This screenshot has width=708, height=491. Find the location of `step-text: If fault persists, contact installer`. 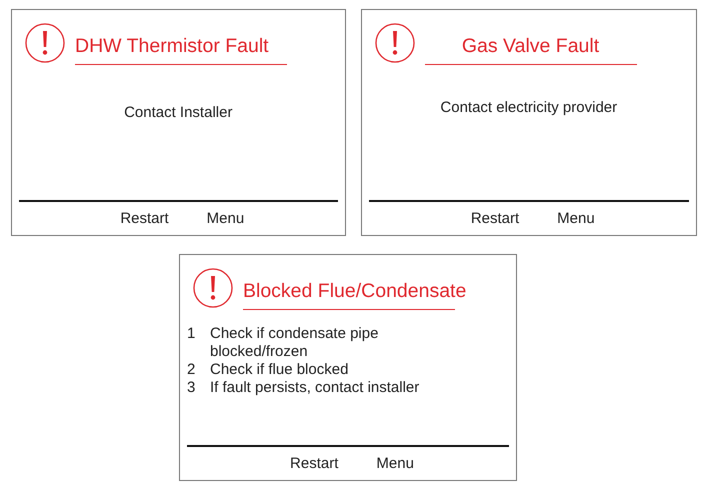

step-text: If fault persists, contact installer is located at coordinates (315, 388).